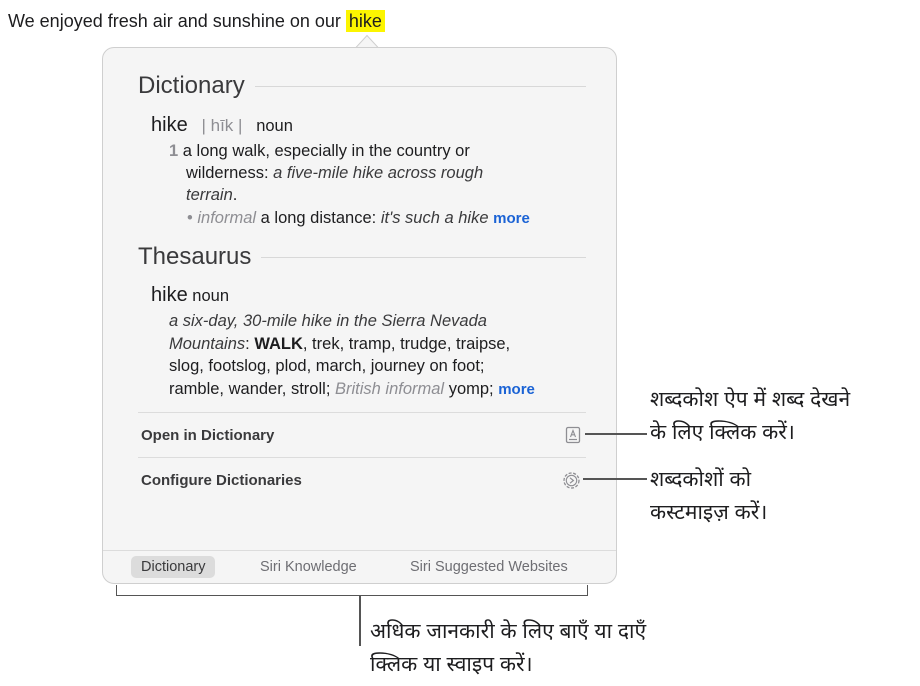 The image size is (920, 686). I want to click on callout-line: के लिए क्लिक करें।, so click(722, 432).